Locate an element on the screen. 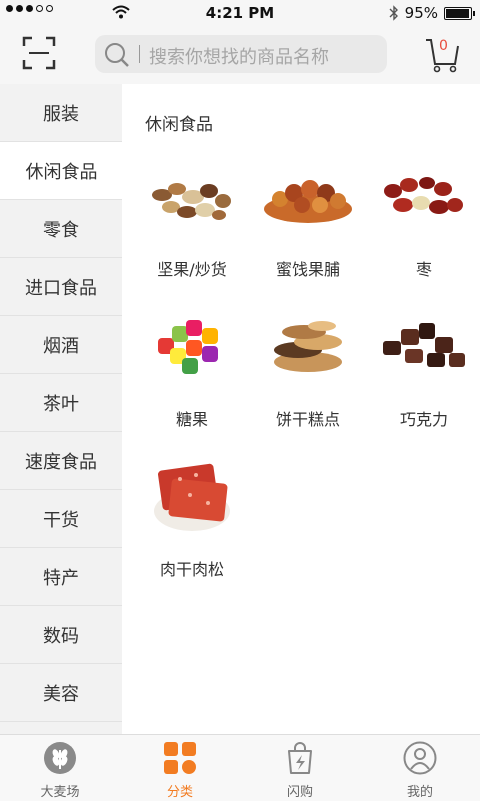  jerky-image is located at coordinates (192, 497).